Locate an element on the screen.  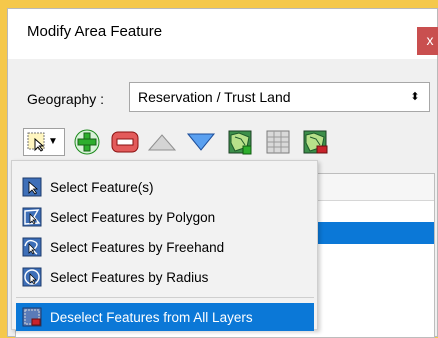
map-table-icon is located at coordinates (278, 142).